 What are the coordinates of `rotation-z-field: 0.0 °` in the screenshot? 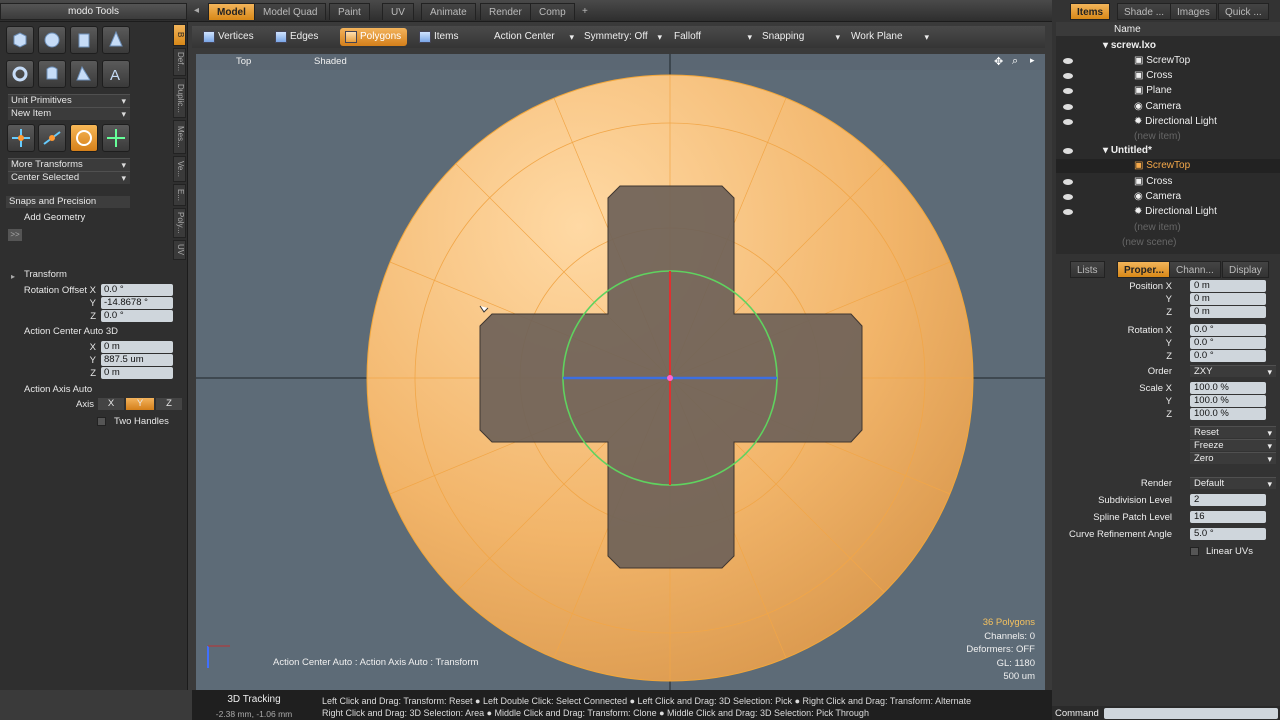 It's located at (1228, 356).